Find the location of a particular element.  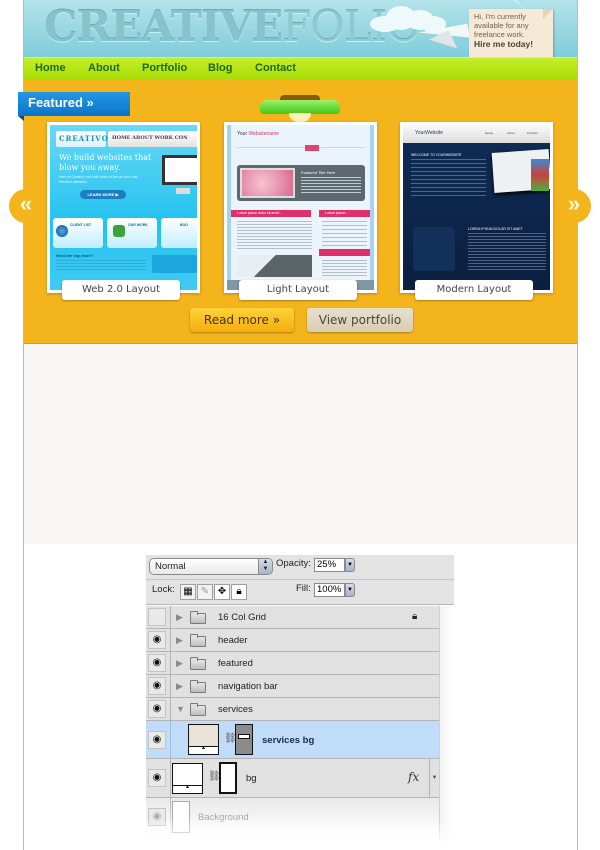

mini-welcome: WELCOME TO YOURWEBSITE is located at coordinates (436, 155).